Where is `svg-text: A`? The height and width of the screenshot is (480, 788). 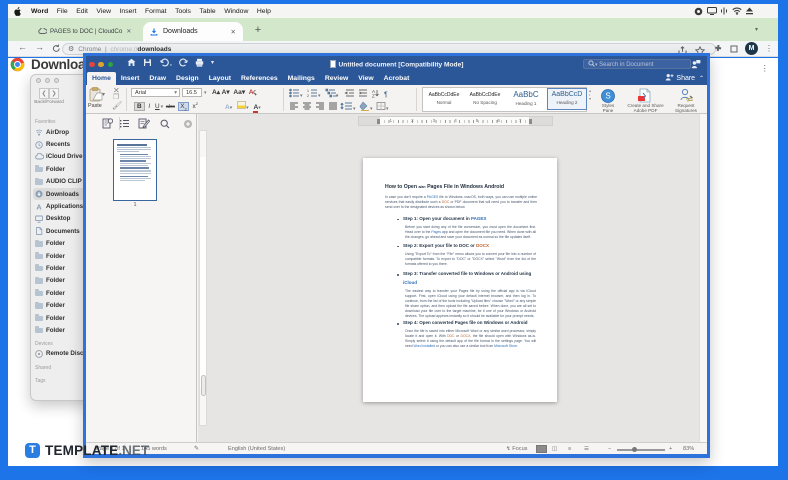 svg-text: A is located at coordinates (39, 207).